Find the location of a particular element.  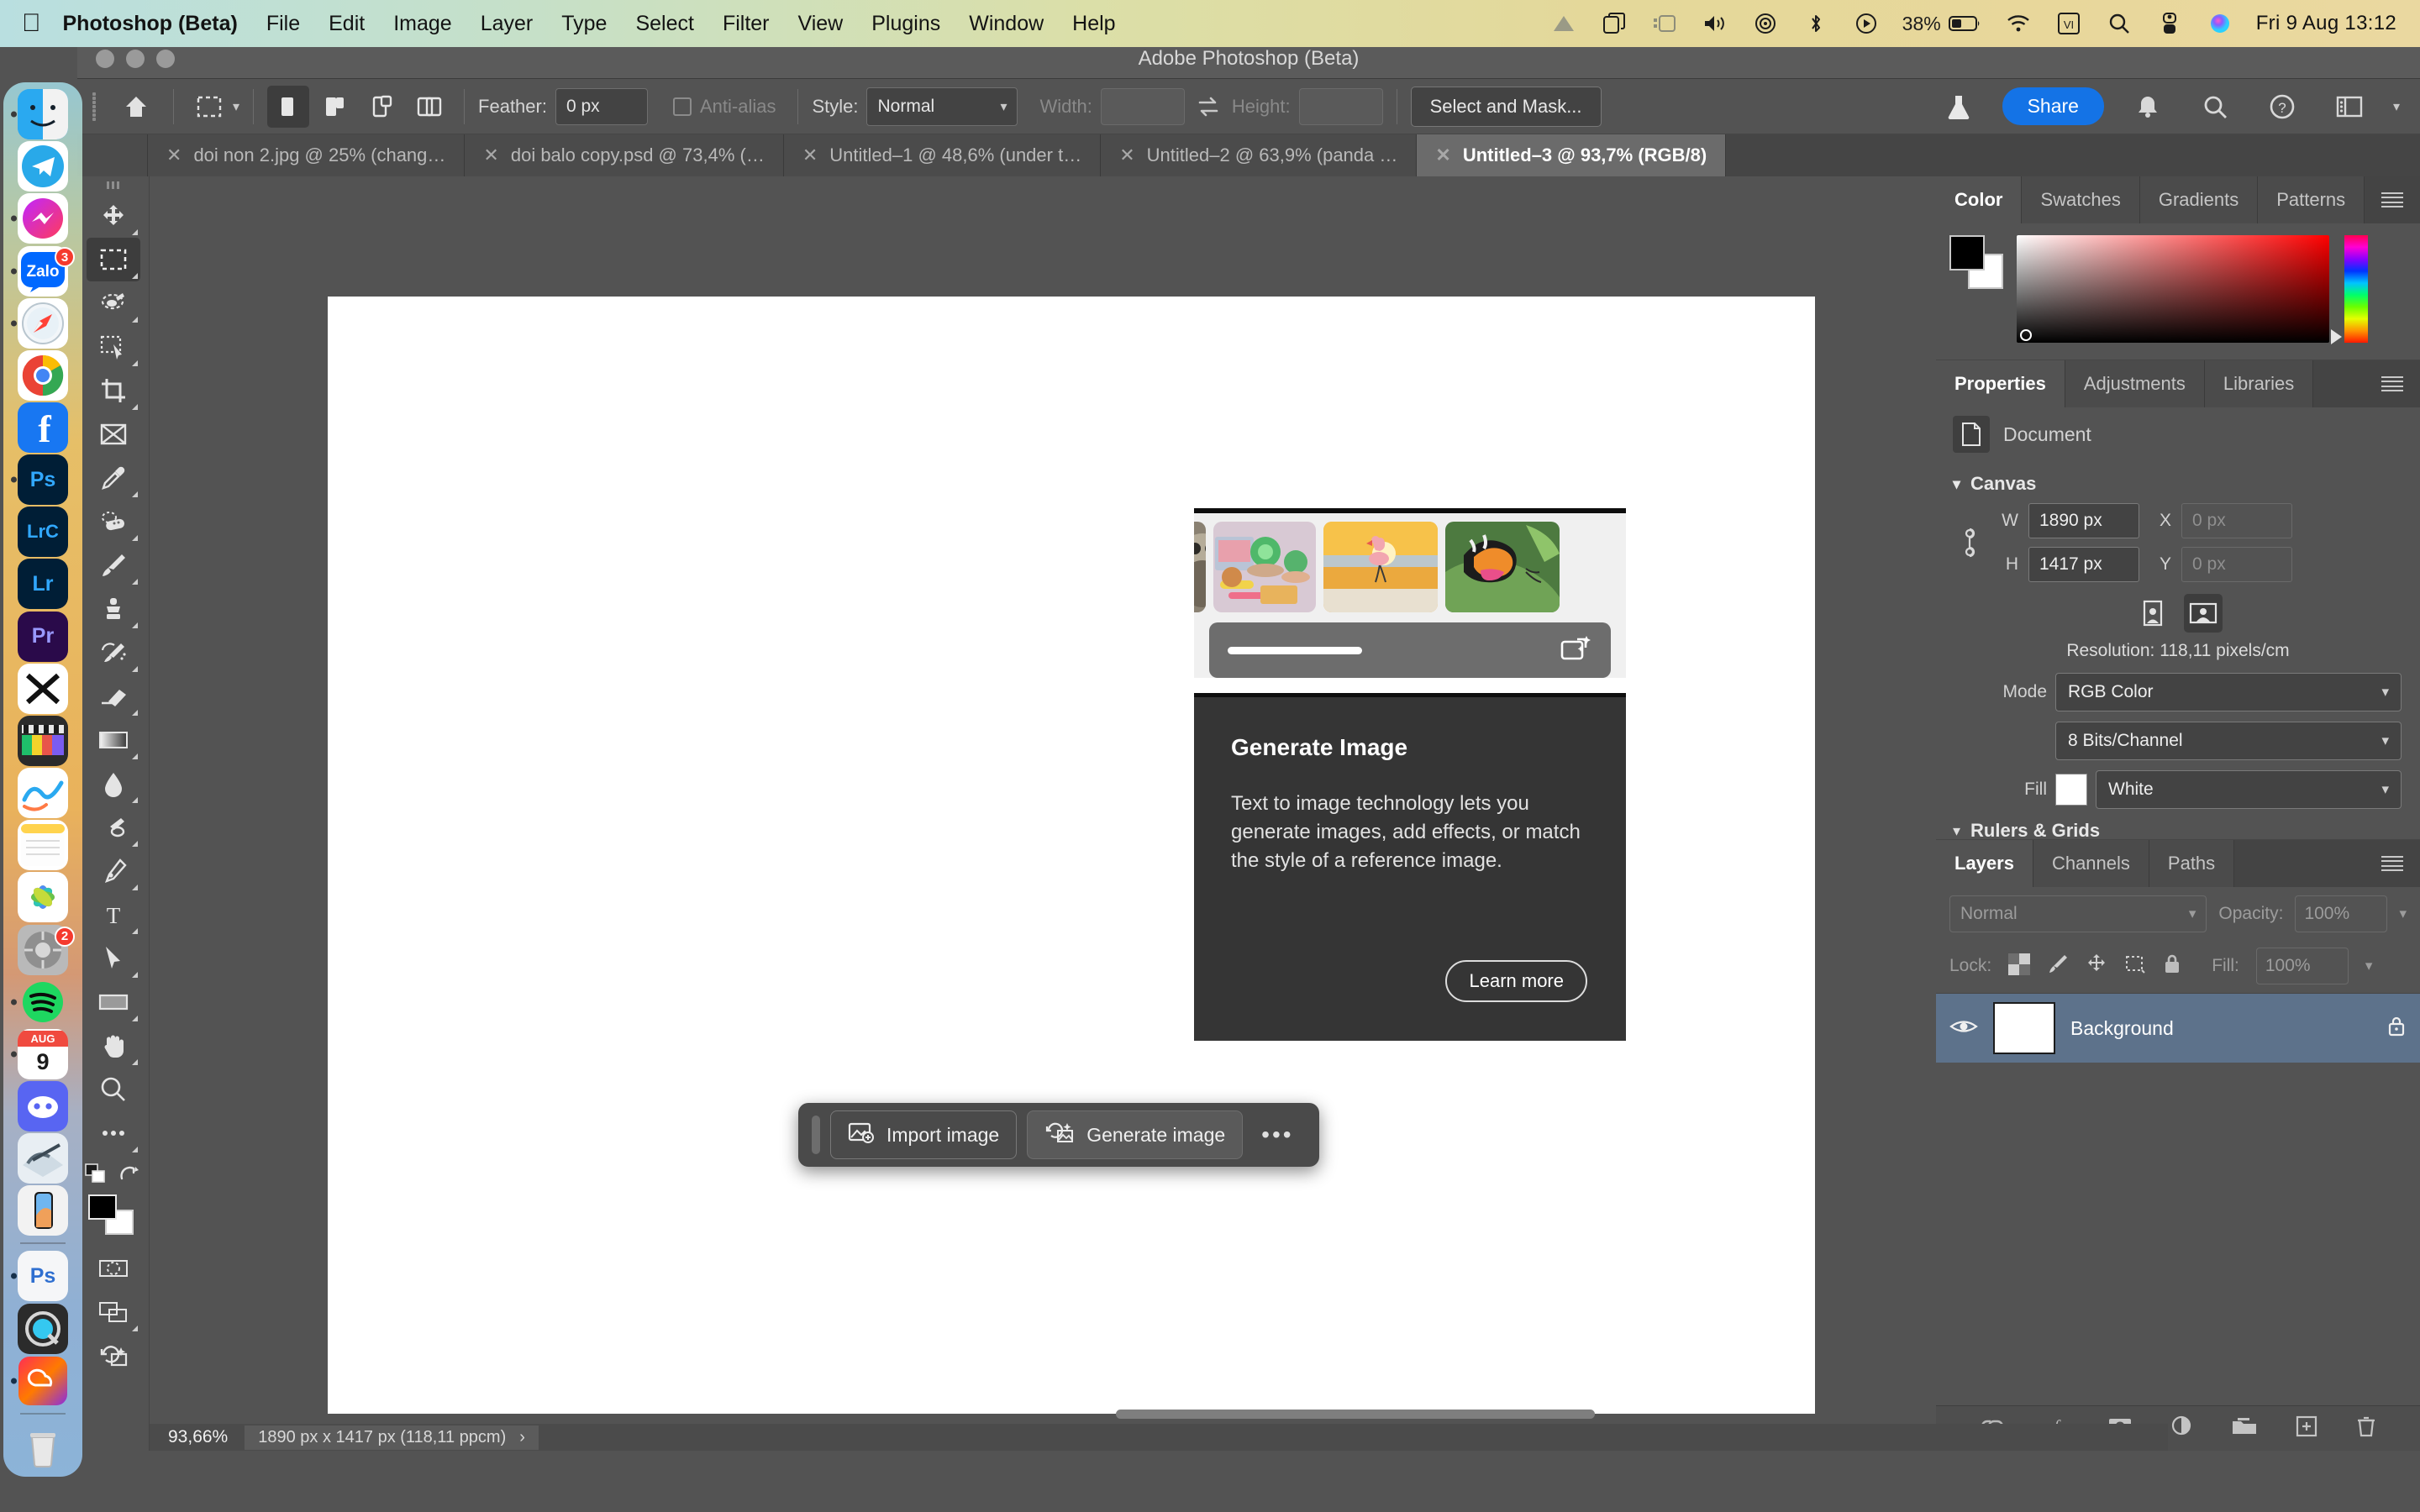

bell-icon is located at coordinates (2147, 107).